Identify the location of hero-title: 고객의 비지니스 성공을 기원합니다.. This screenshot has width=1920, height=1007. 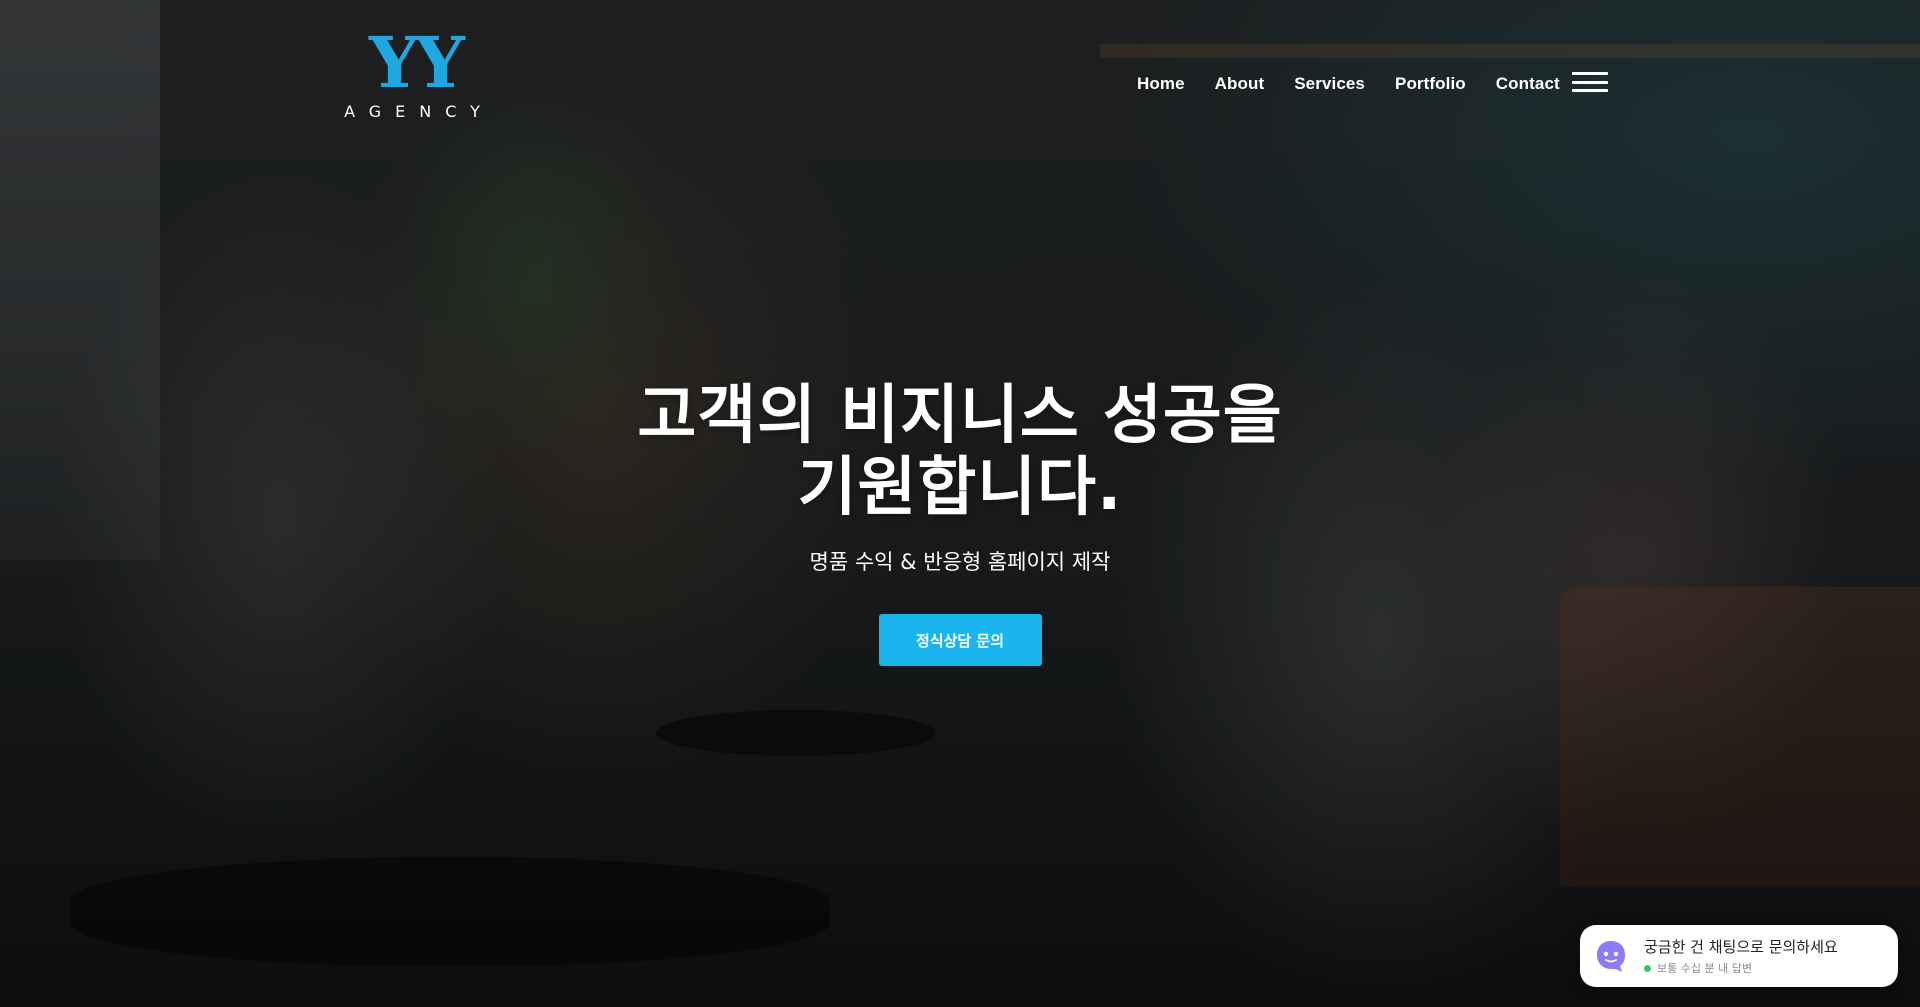
(960, 452).